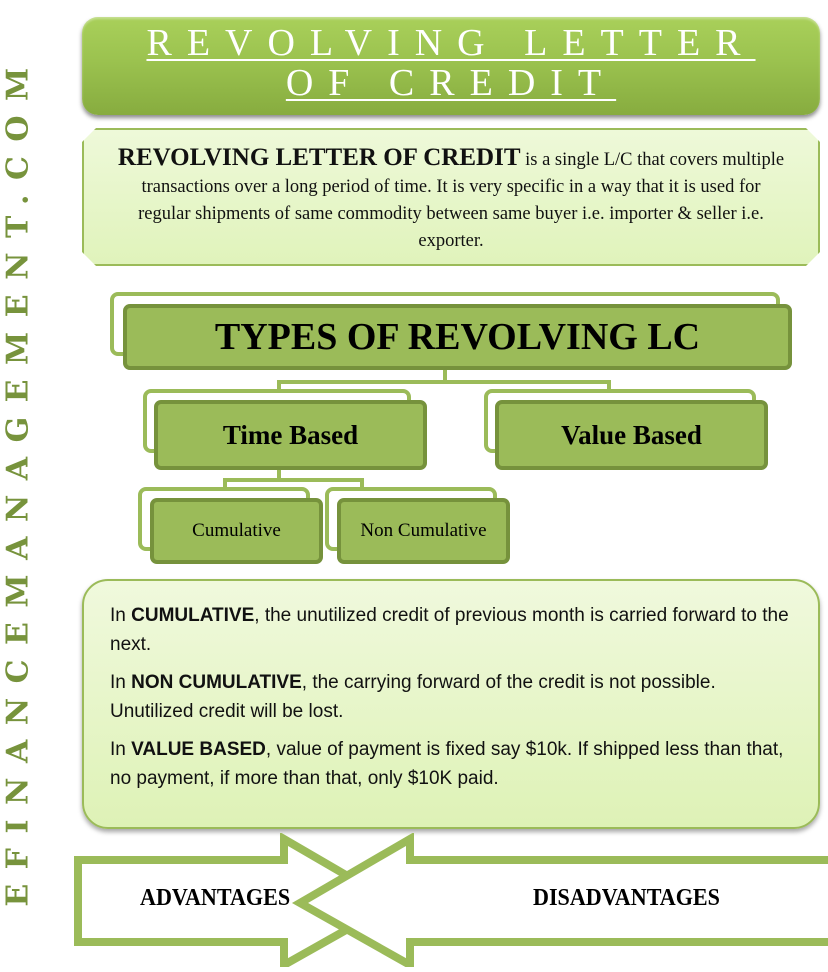 The height and width of the screenshot is (972, 828). What do you see at coordinates (216, 682) in the screenshot?
I see `explanation-term: NON CUMULATIVE` at bounding box center [216, 682].